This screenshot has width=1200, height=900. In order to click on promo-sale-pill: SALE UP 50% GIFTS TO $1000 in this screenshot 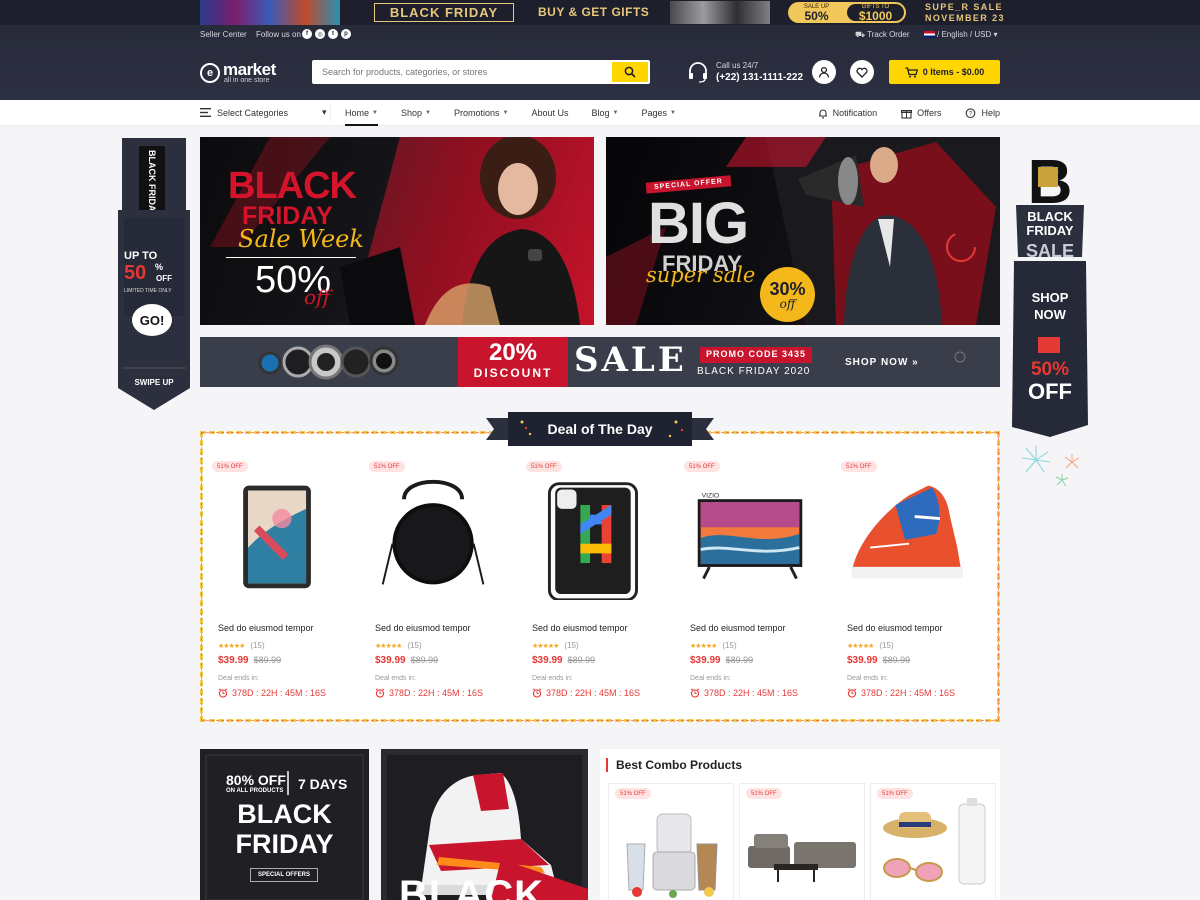, I will do `click(847, 12)`.